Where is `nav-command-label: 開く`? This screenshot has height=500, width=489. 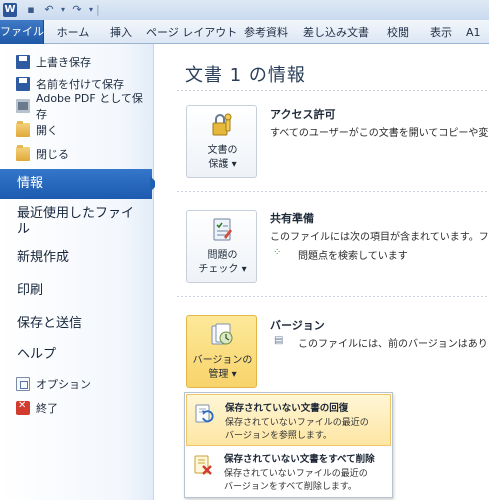 nav-command-label: 開く is located at coordinates (47, 130).